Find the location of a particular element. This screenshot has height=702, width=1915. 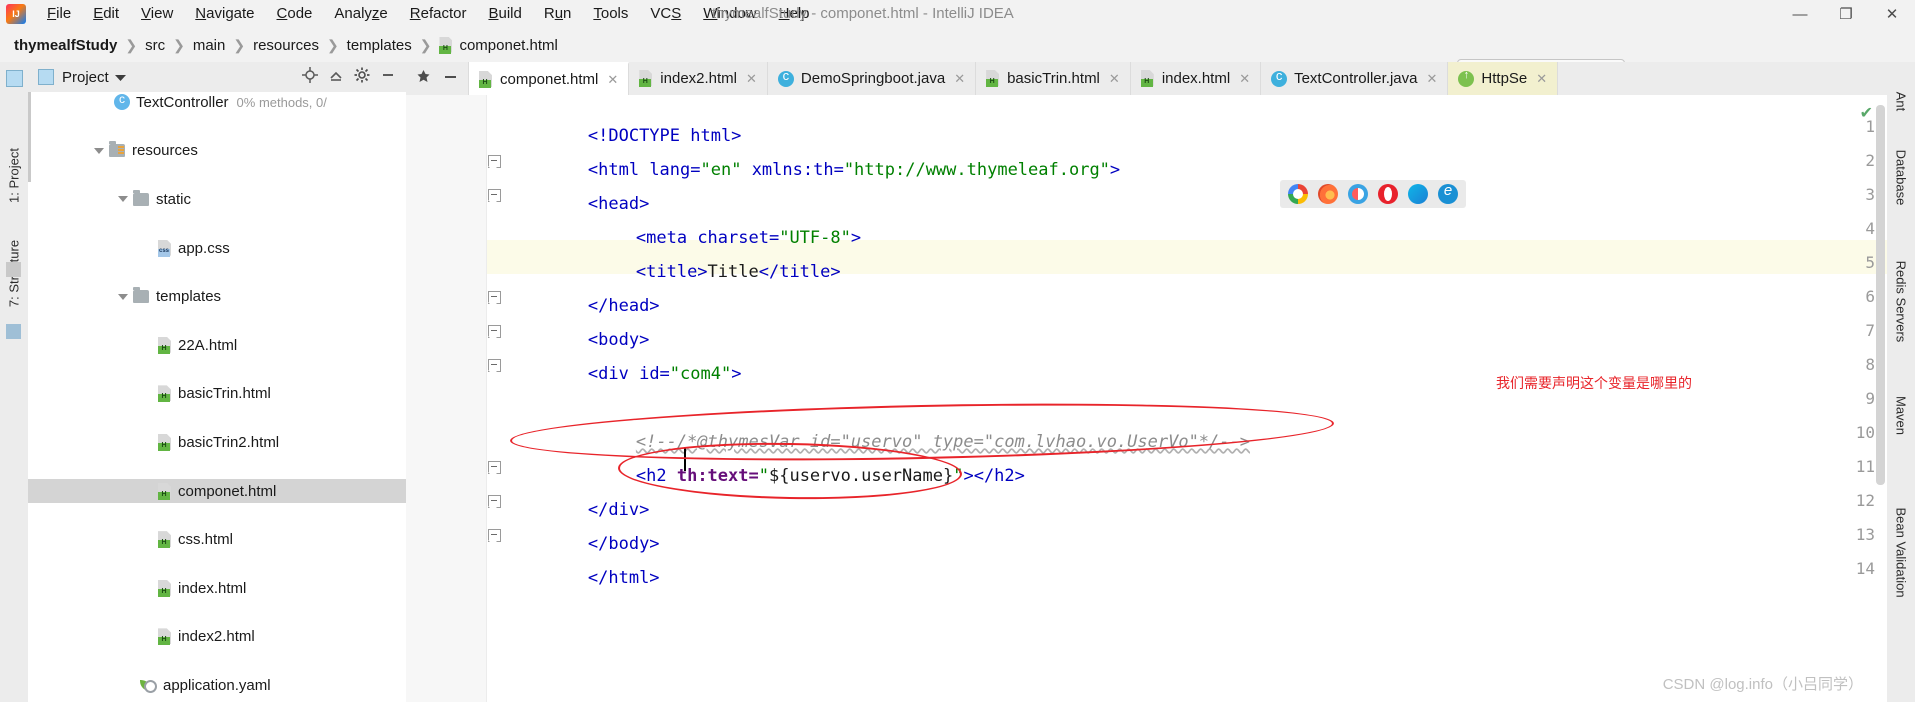

css-file-icon is located at coordinates (165, 248).